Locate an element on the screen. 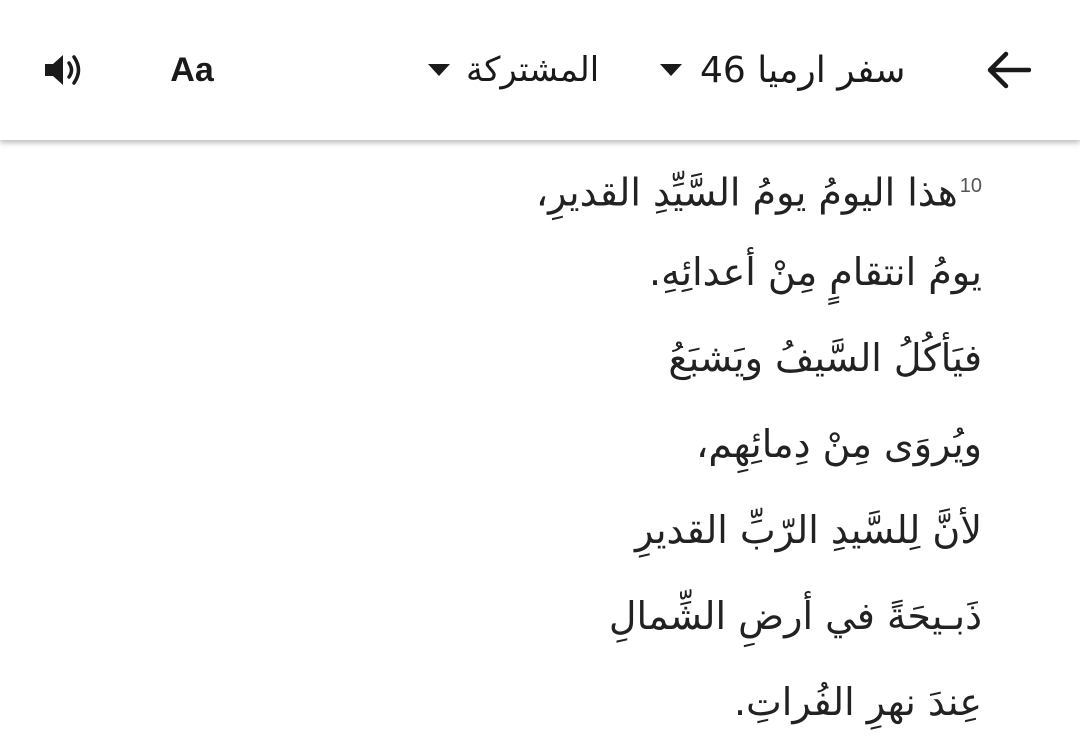 The height and width of the screenshot is (745, 1080). verse-line: فيَأكُلُ السَّيفُ ويَشبَعُ is located at coordinates (825, 358).